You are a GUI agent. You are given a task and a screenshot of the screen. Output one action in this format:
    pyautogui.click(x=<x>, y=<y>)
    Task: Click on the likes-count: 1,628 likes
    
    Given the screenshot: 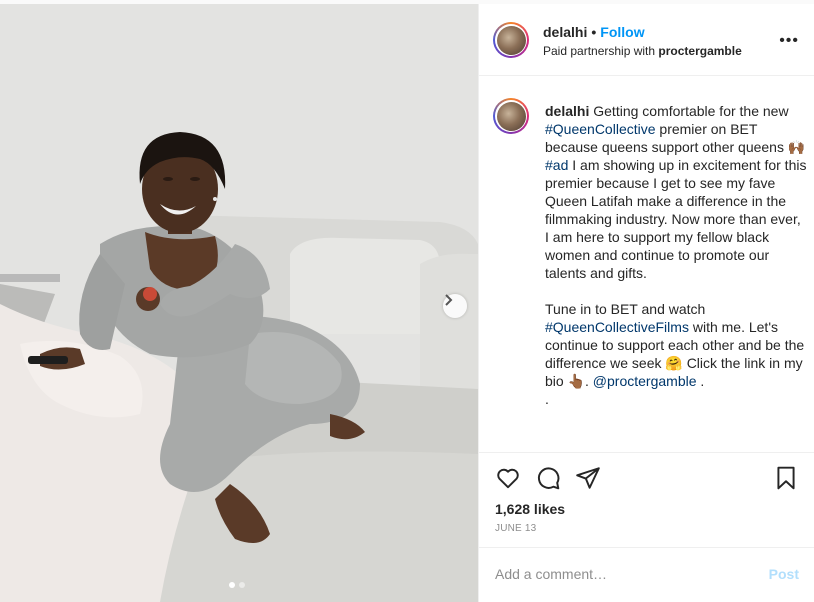 What is the action you would take?
    pyautogui.click(x=530, y=509)
    